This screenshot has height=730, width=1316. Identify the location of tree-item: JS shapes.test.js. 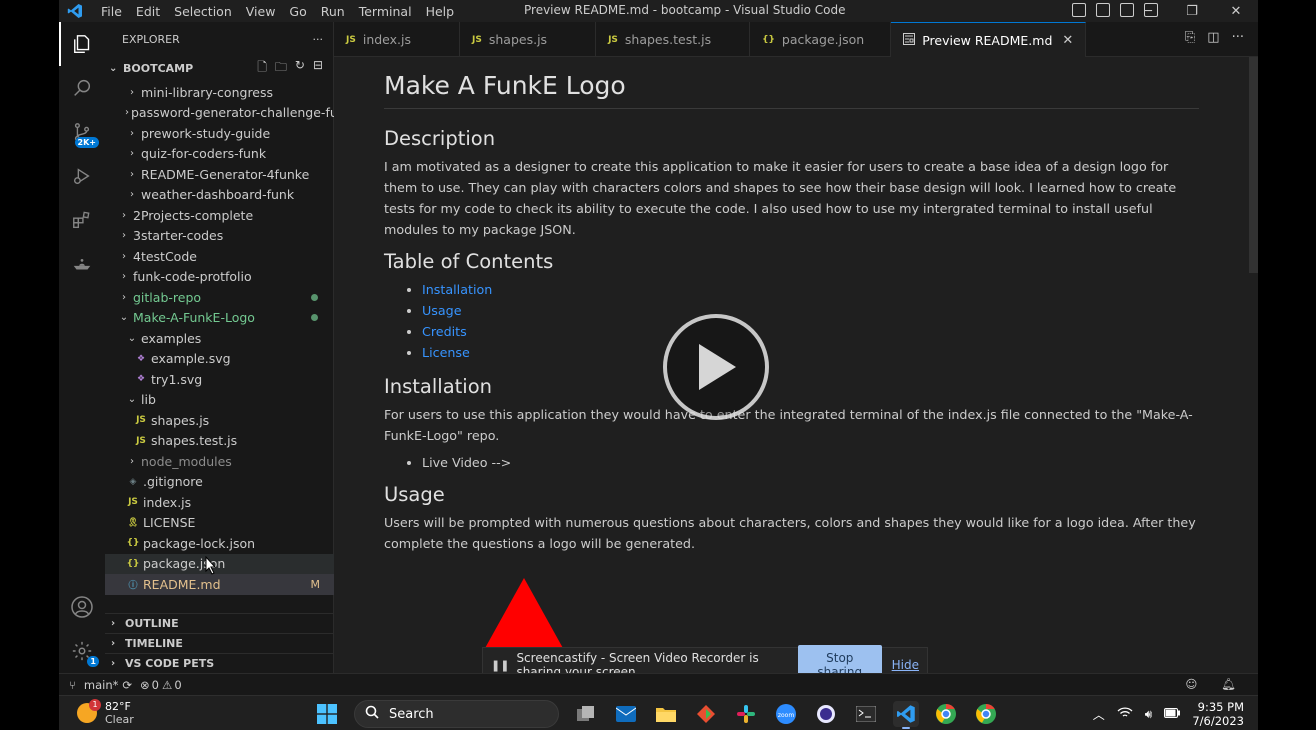
(219, 441).